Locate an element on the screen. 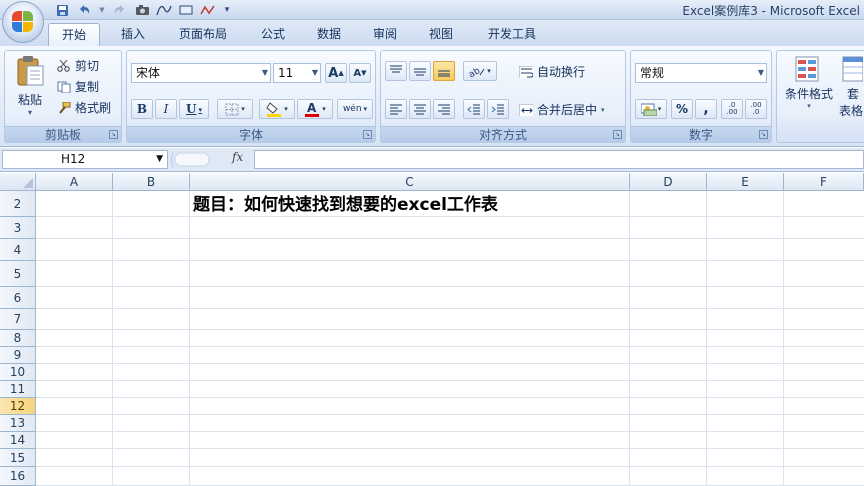 Image resolution: width=864 pixels, height=486 pixels. row-header: 5 is located at coordinates (18, 274).